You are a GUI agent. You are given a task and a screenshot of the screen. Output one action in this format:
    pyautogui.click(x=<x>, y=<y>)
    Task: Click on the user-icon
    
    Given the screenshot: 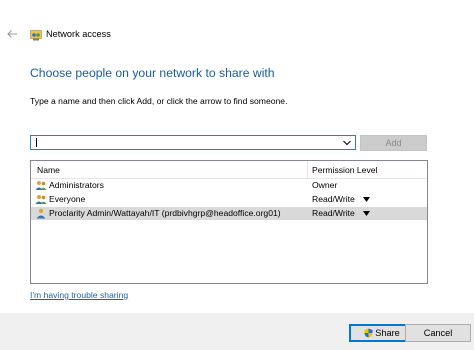 What is the action you would take?
    pyautogui.click(x=41, y=213)
    